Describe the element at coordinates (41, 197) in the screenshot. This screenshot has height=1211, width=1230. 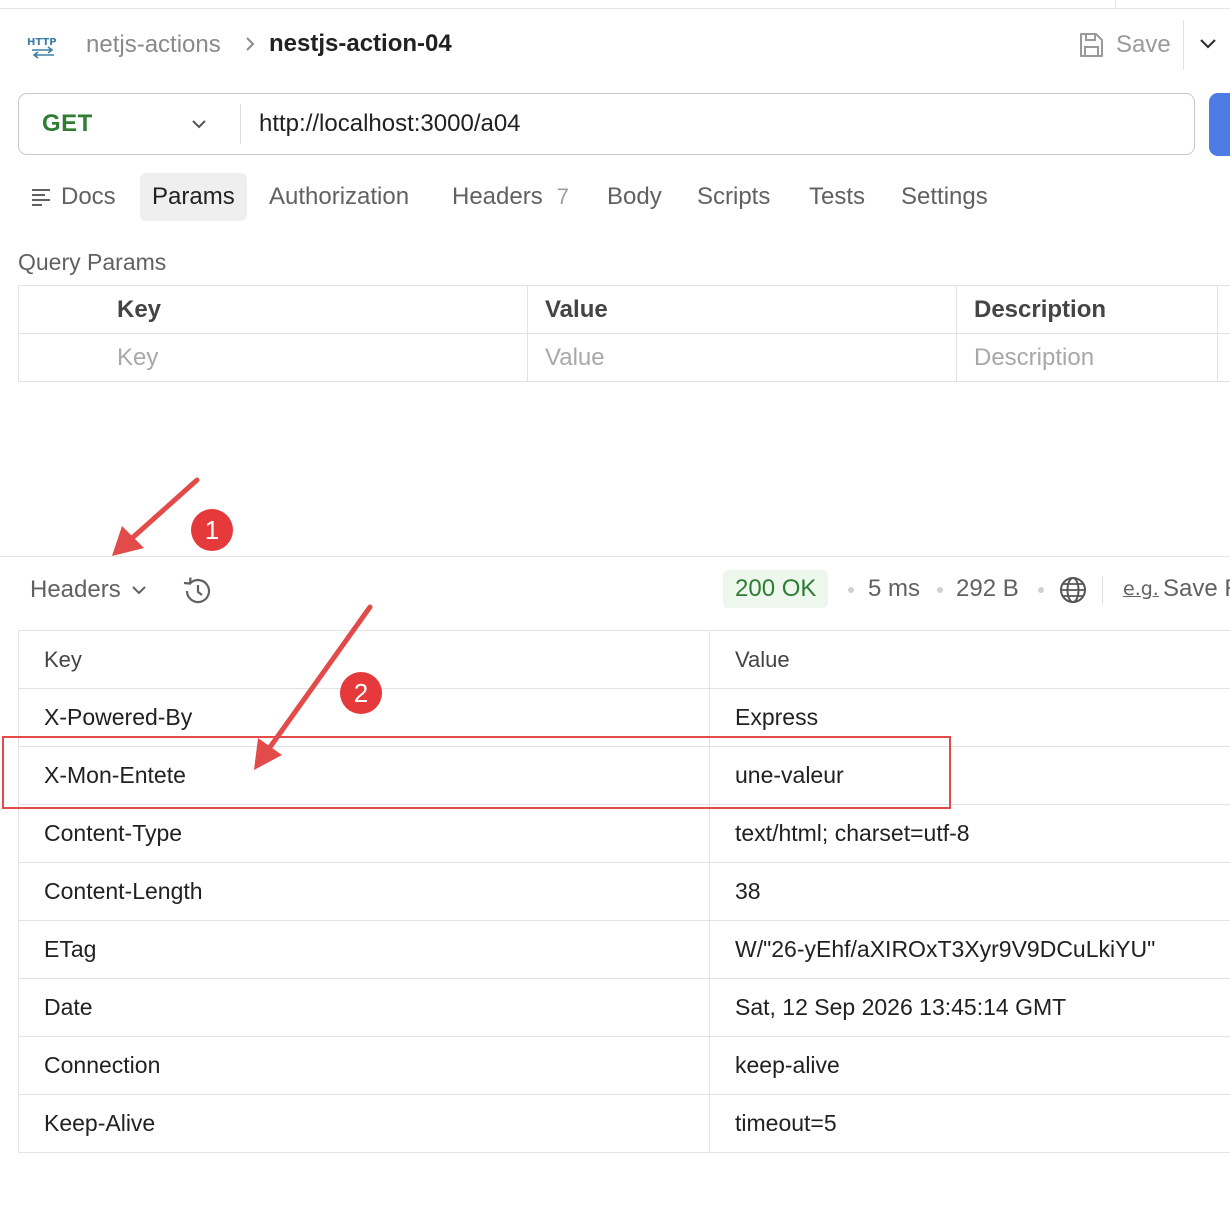
I see `docs-icon` at that location.